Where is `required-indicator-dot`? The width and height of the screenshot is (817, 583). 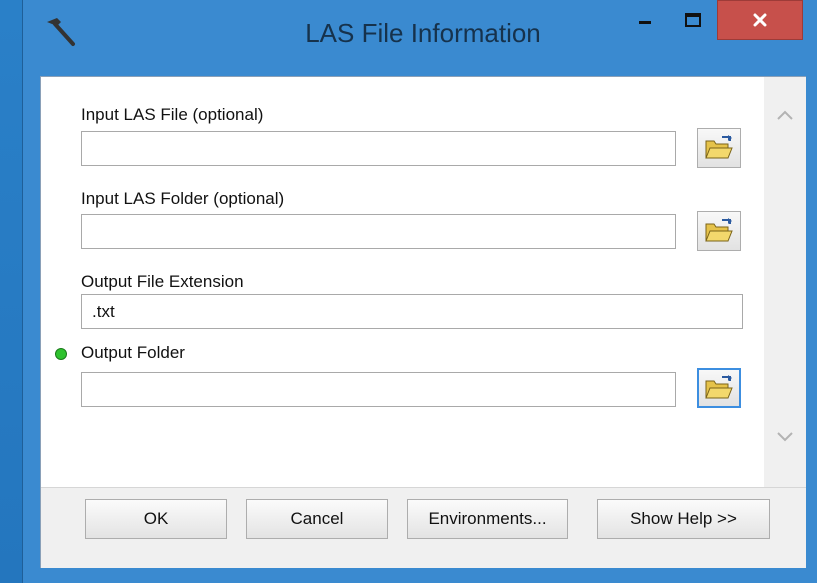 required-indicator-dot is located at coordinates (61, 354).